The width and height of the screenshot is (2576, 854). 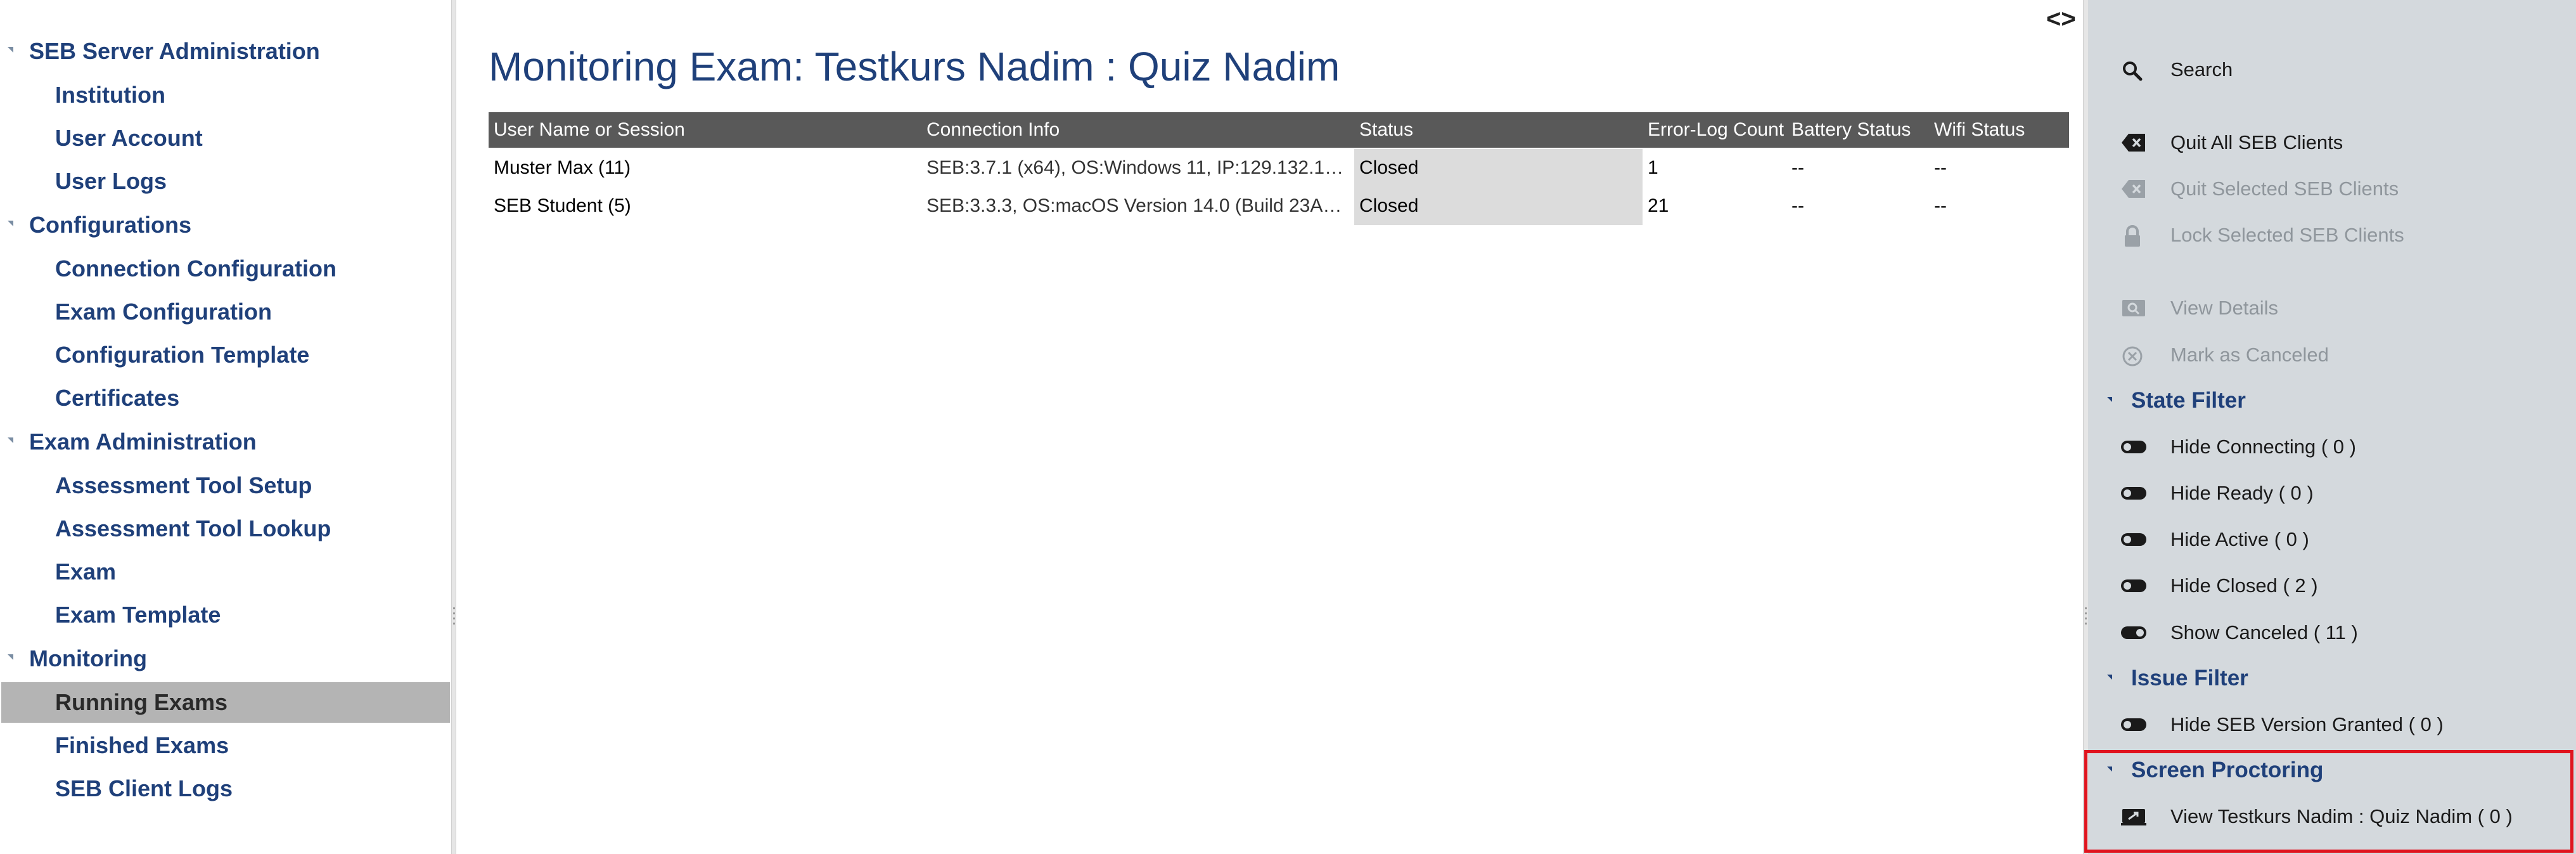 What do you see at coordinates (2332, 308) in the screenshot?
I see `view-details-button: View Details` at bounding box center [2332, 308].